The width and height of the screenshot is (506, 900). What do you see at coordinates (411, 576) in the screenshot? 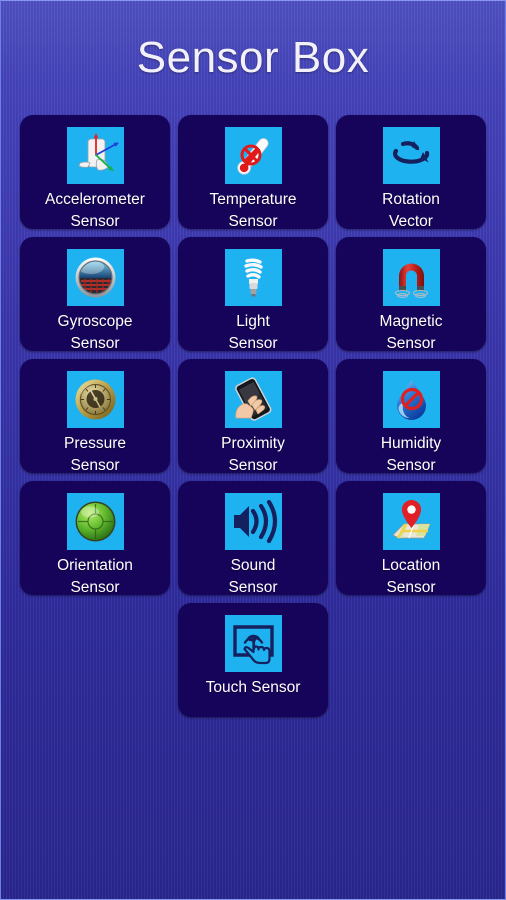
I see `sensor-tile-label: Location Sensor` at bounding box center [411, 576].